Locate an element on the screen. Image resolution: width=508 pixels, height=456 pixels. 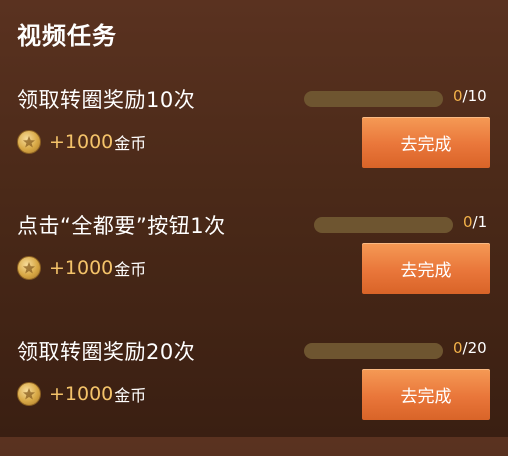
task-progress-total: /10 is located at coordinates (474, 96).